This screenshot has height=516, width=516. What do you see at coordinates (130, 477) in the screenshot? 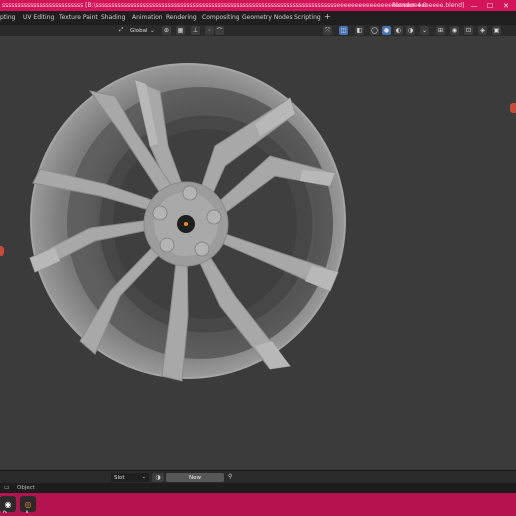
I see `slot-dropdown: Slot ⌄` at bounding box center [130, 477].